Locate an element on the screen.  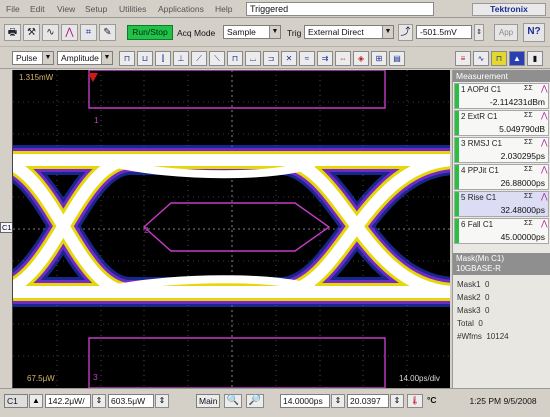
acq-mode-select: Sample ▼ is located at coordinates (252, 32).